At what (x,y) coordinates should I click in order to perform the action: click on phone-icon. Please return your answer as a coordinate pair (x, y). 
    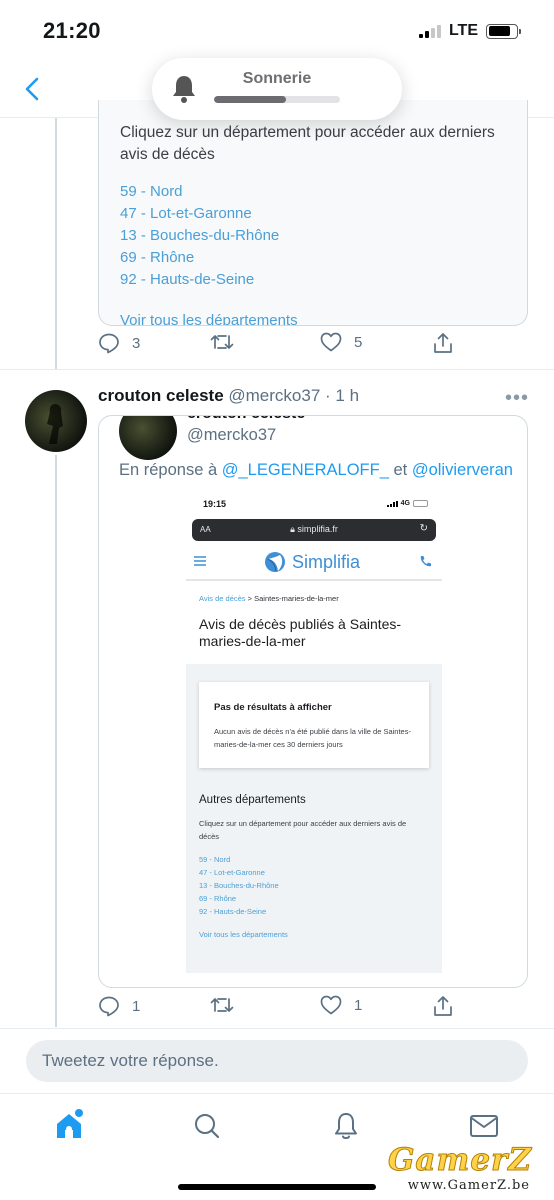
    Looking at the image, I should click on (425, 561).